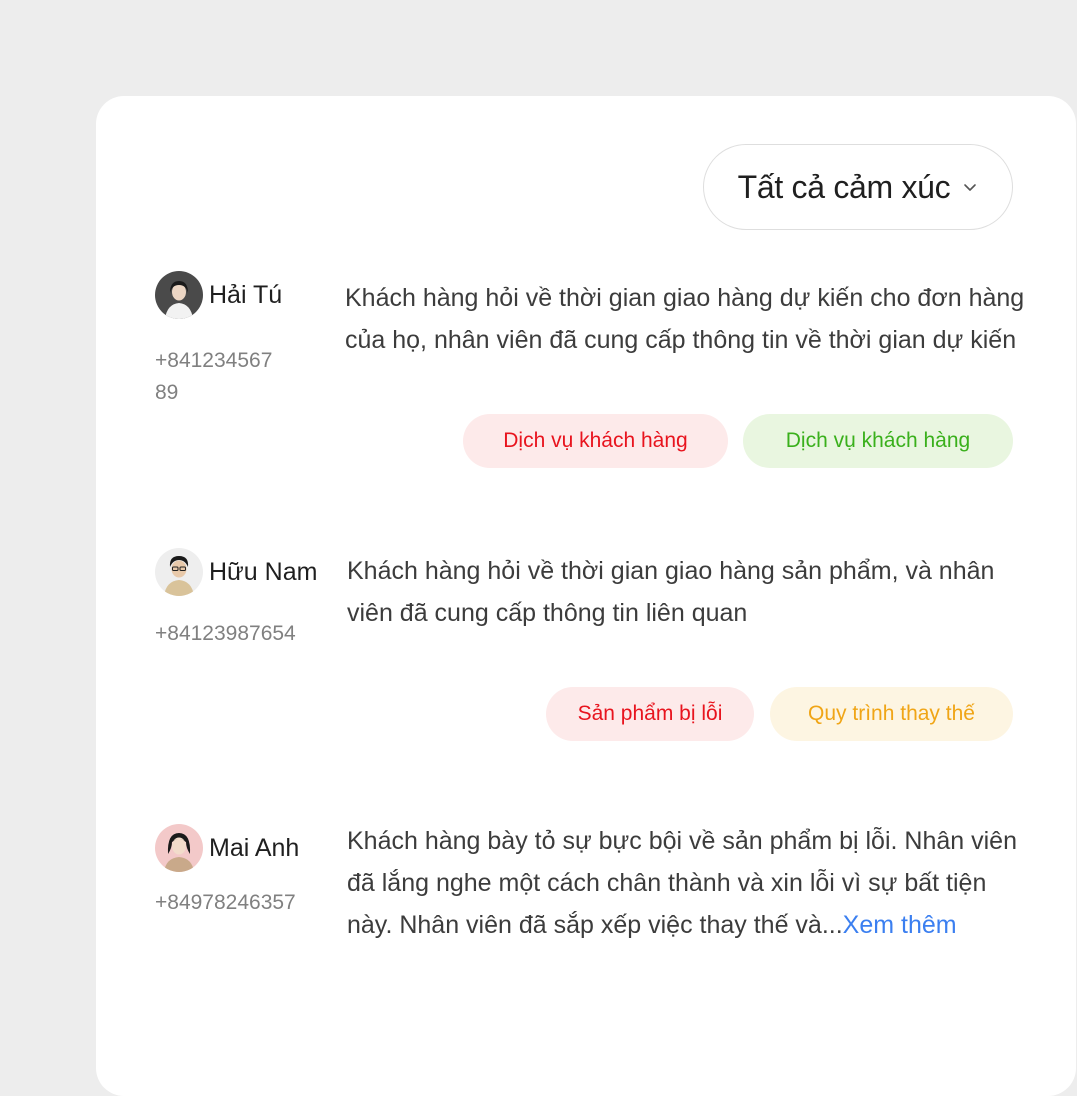 The width and height of the screenshot is (1077, 1096). Describe the element at coordinates (225, 633) in the screenshot. I see `customer-phone: +84123987654` at that location.